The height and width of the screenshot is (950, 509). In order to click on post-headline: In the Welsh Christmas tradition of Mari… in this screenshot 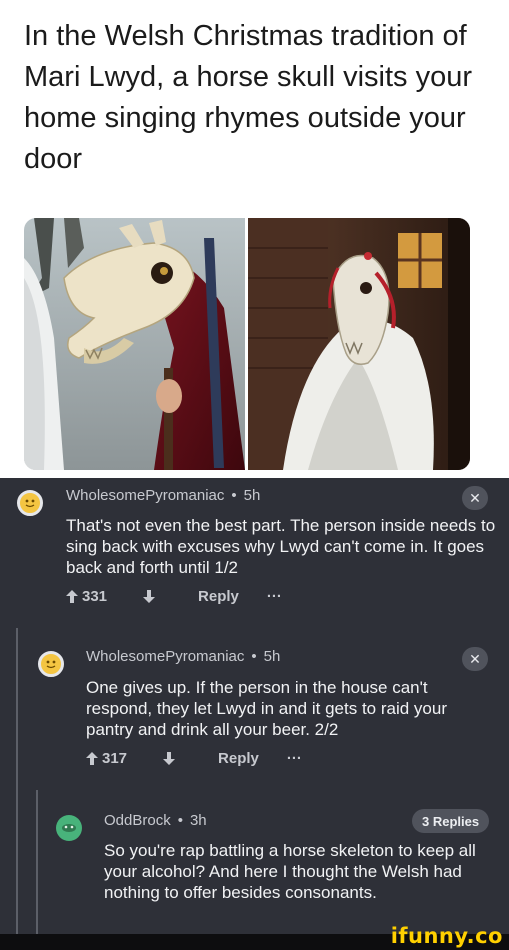, I will do `click(248, 97)`.